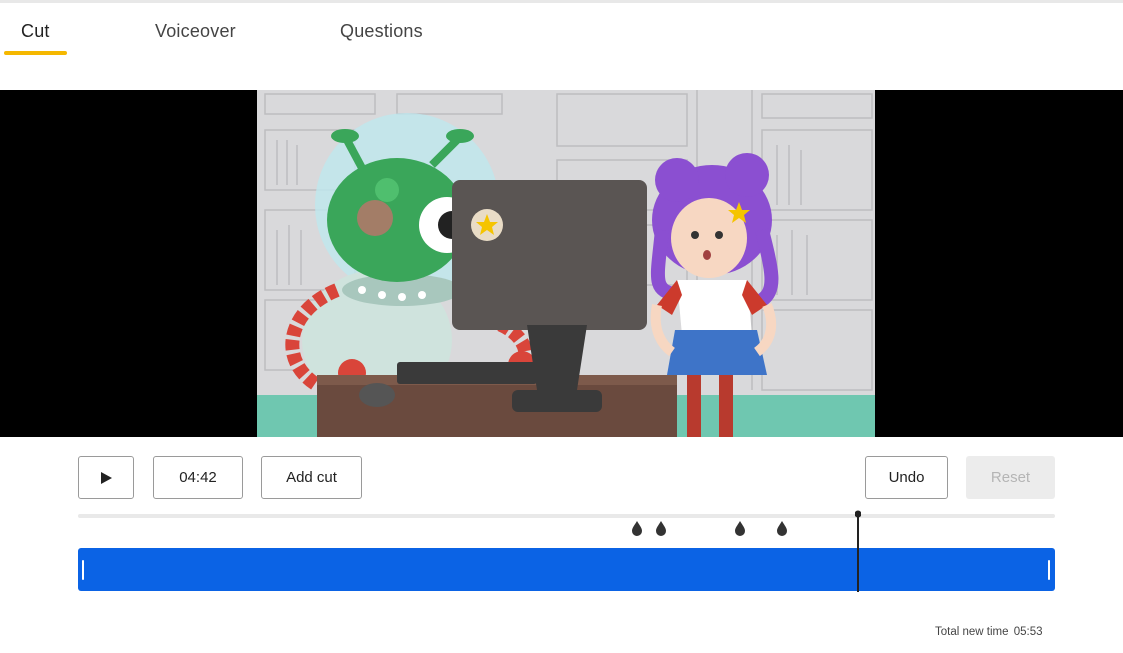 The width and height of the screenshot is (1123, 653). I want to click on tab-voiceover: Voiceover, so click(195, 31).